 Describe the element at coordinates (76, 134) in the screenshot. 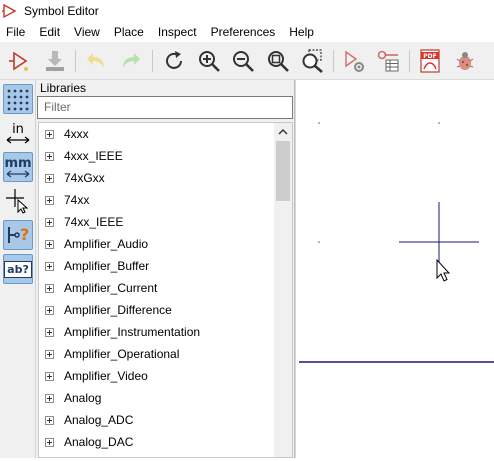

I see `library-name: 4xxx` at that location.